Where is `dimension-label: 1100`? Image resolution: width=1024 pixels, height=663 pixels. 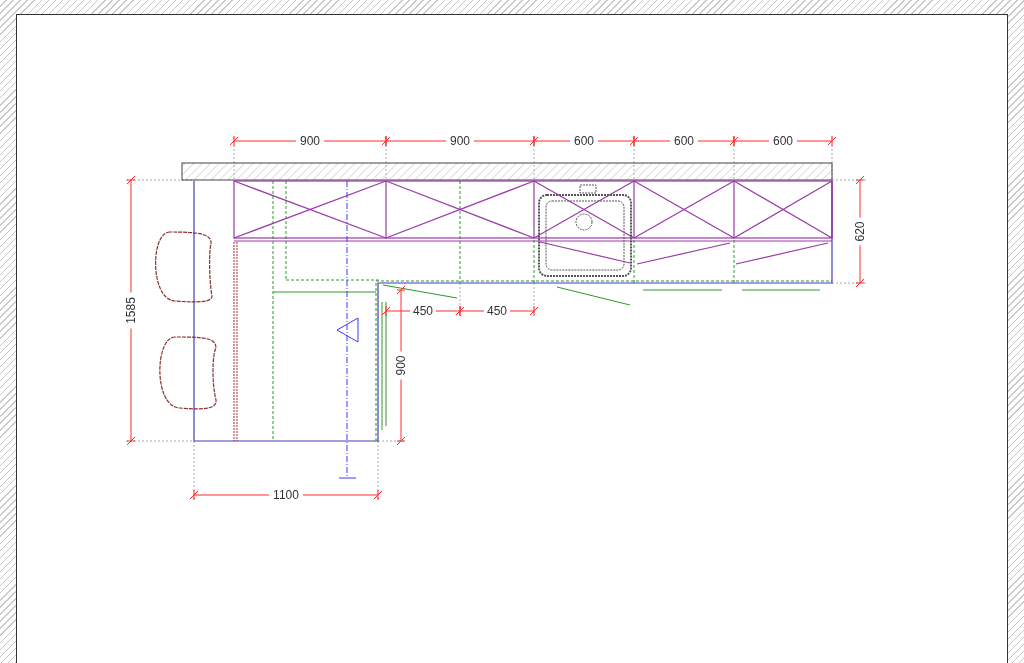 dimension-label: 1100 is located at coordinates (286, 495).